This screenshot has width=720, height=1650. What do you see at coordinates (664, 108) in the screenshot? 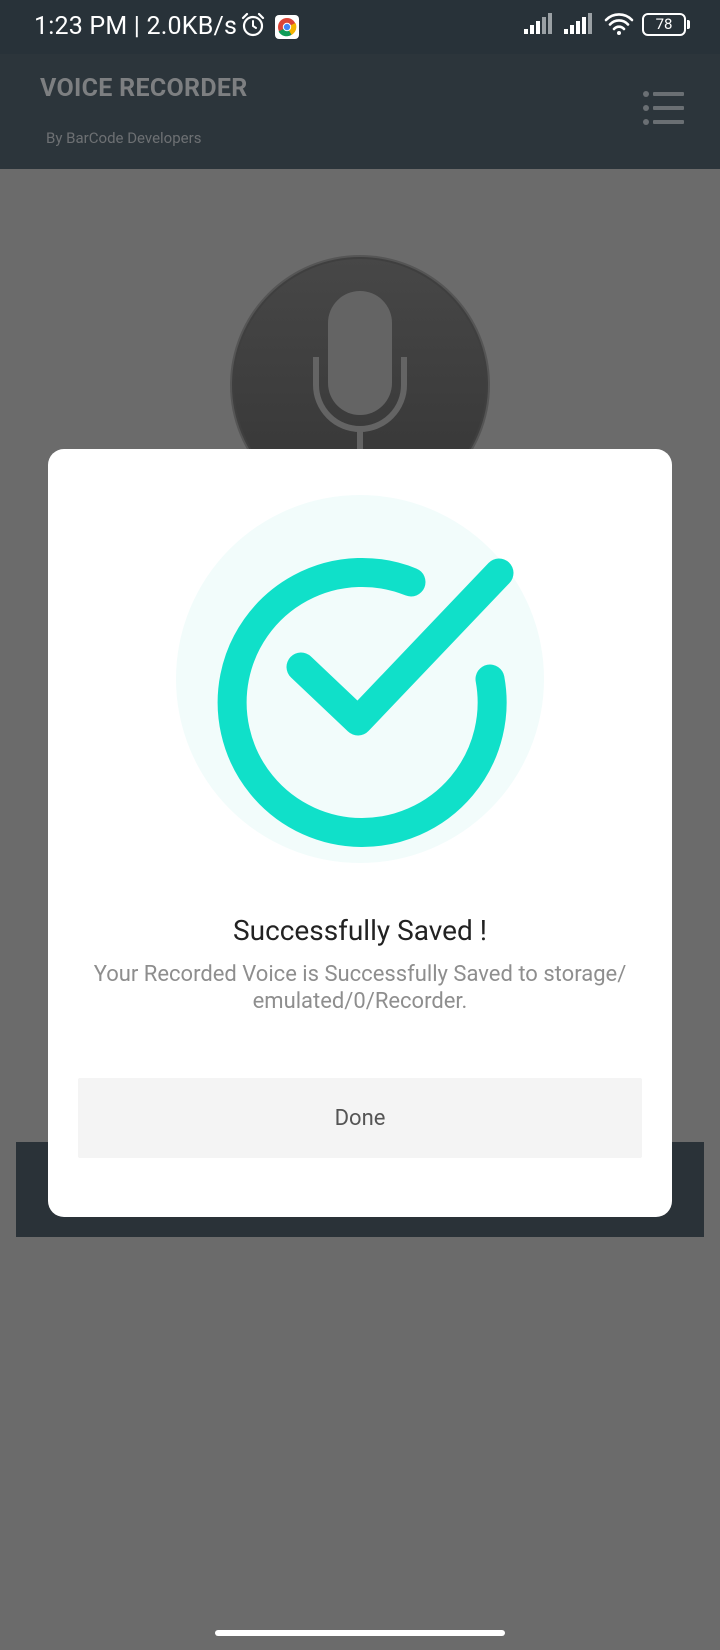
I see `menu-list-icon` at bounding box center [664, 108].